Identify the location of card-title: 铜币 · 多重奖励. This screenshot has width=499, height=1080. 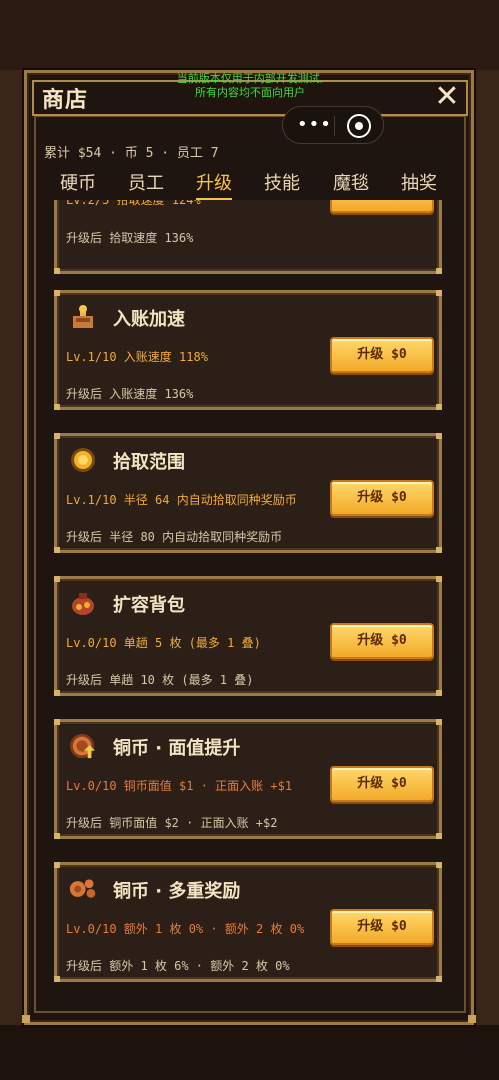
(177, 891).